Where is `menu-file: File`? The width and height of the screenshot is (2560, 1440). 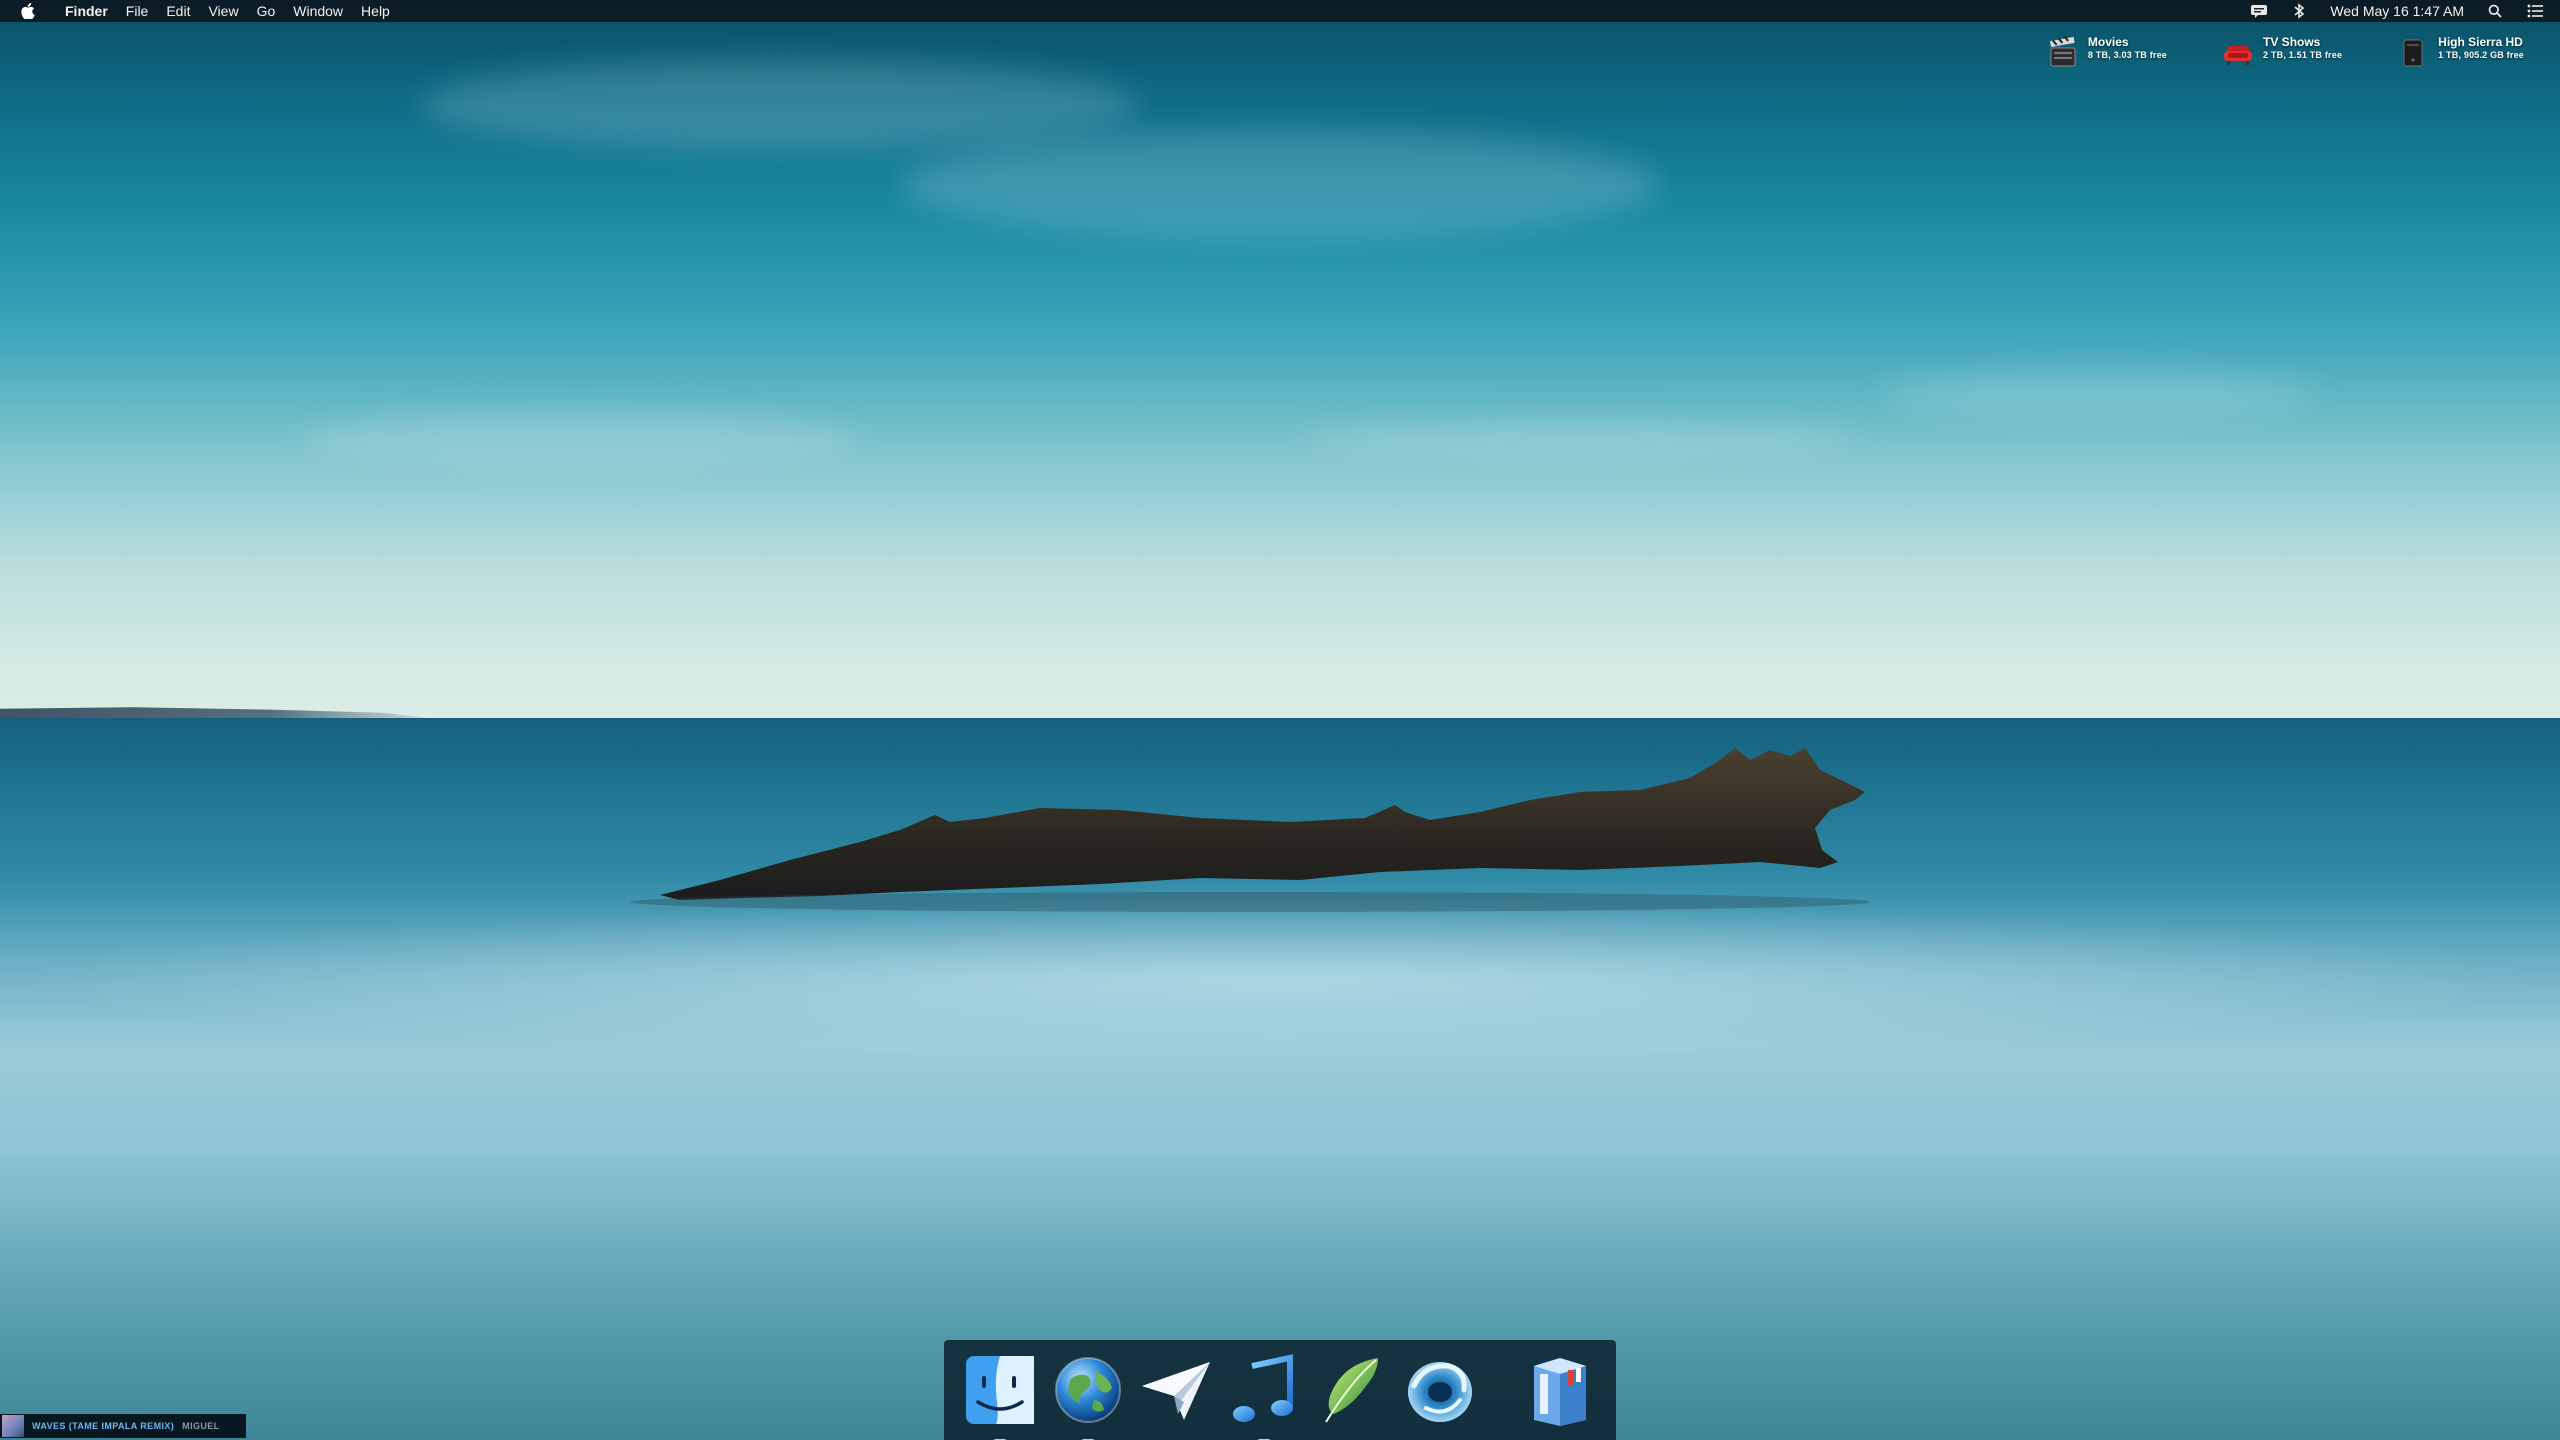 menu-file: File is located at coordinates (137, 11).